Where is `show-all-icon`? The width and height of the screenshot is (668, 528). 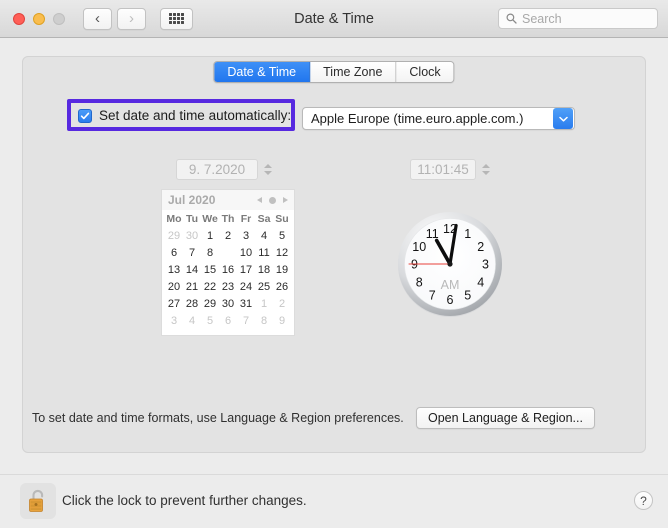 show-all-icon is located at coordinates (176, 18).